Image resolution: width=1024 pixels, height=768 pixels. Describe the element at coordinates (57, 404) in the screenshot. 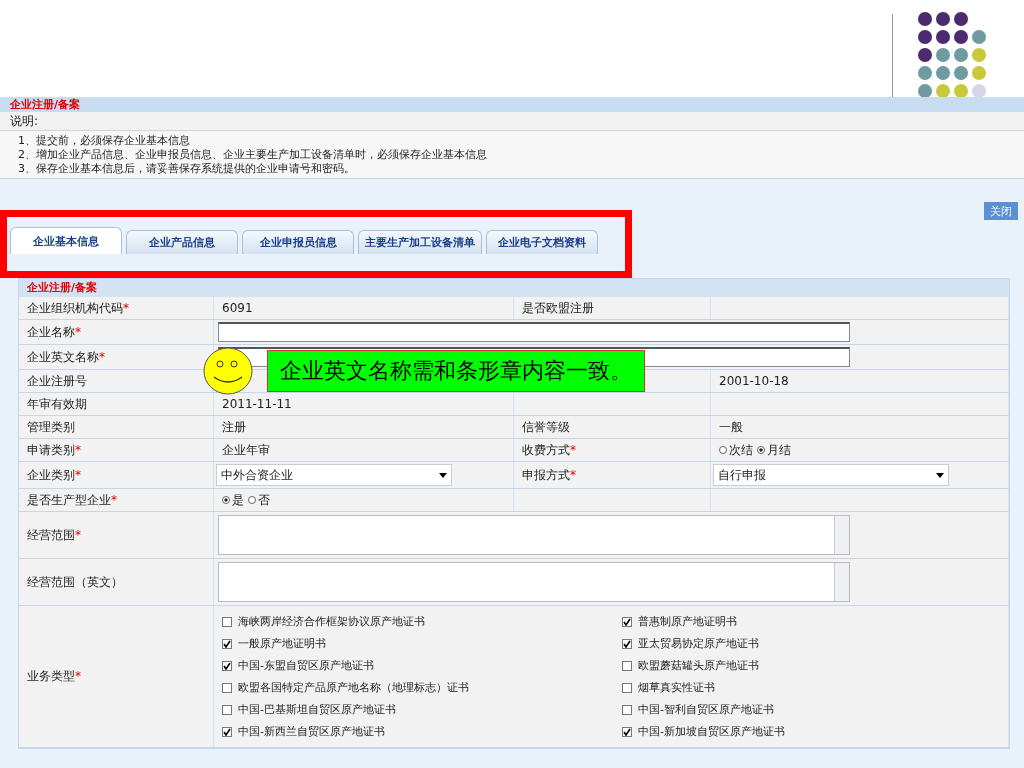

I see `field-label: 年审有效期` at that location.